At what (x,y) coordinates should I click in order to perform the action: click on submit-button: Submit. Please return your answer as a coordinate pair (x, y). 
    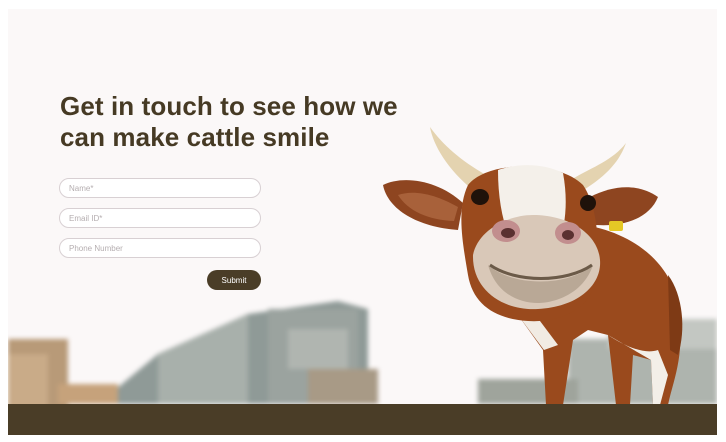
    Looking at the image, I should click on (234, 280).